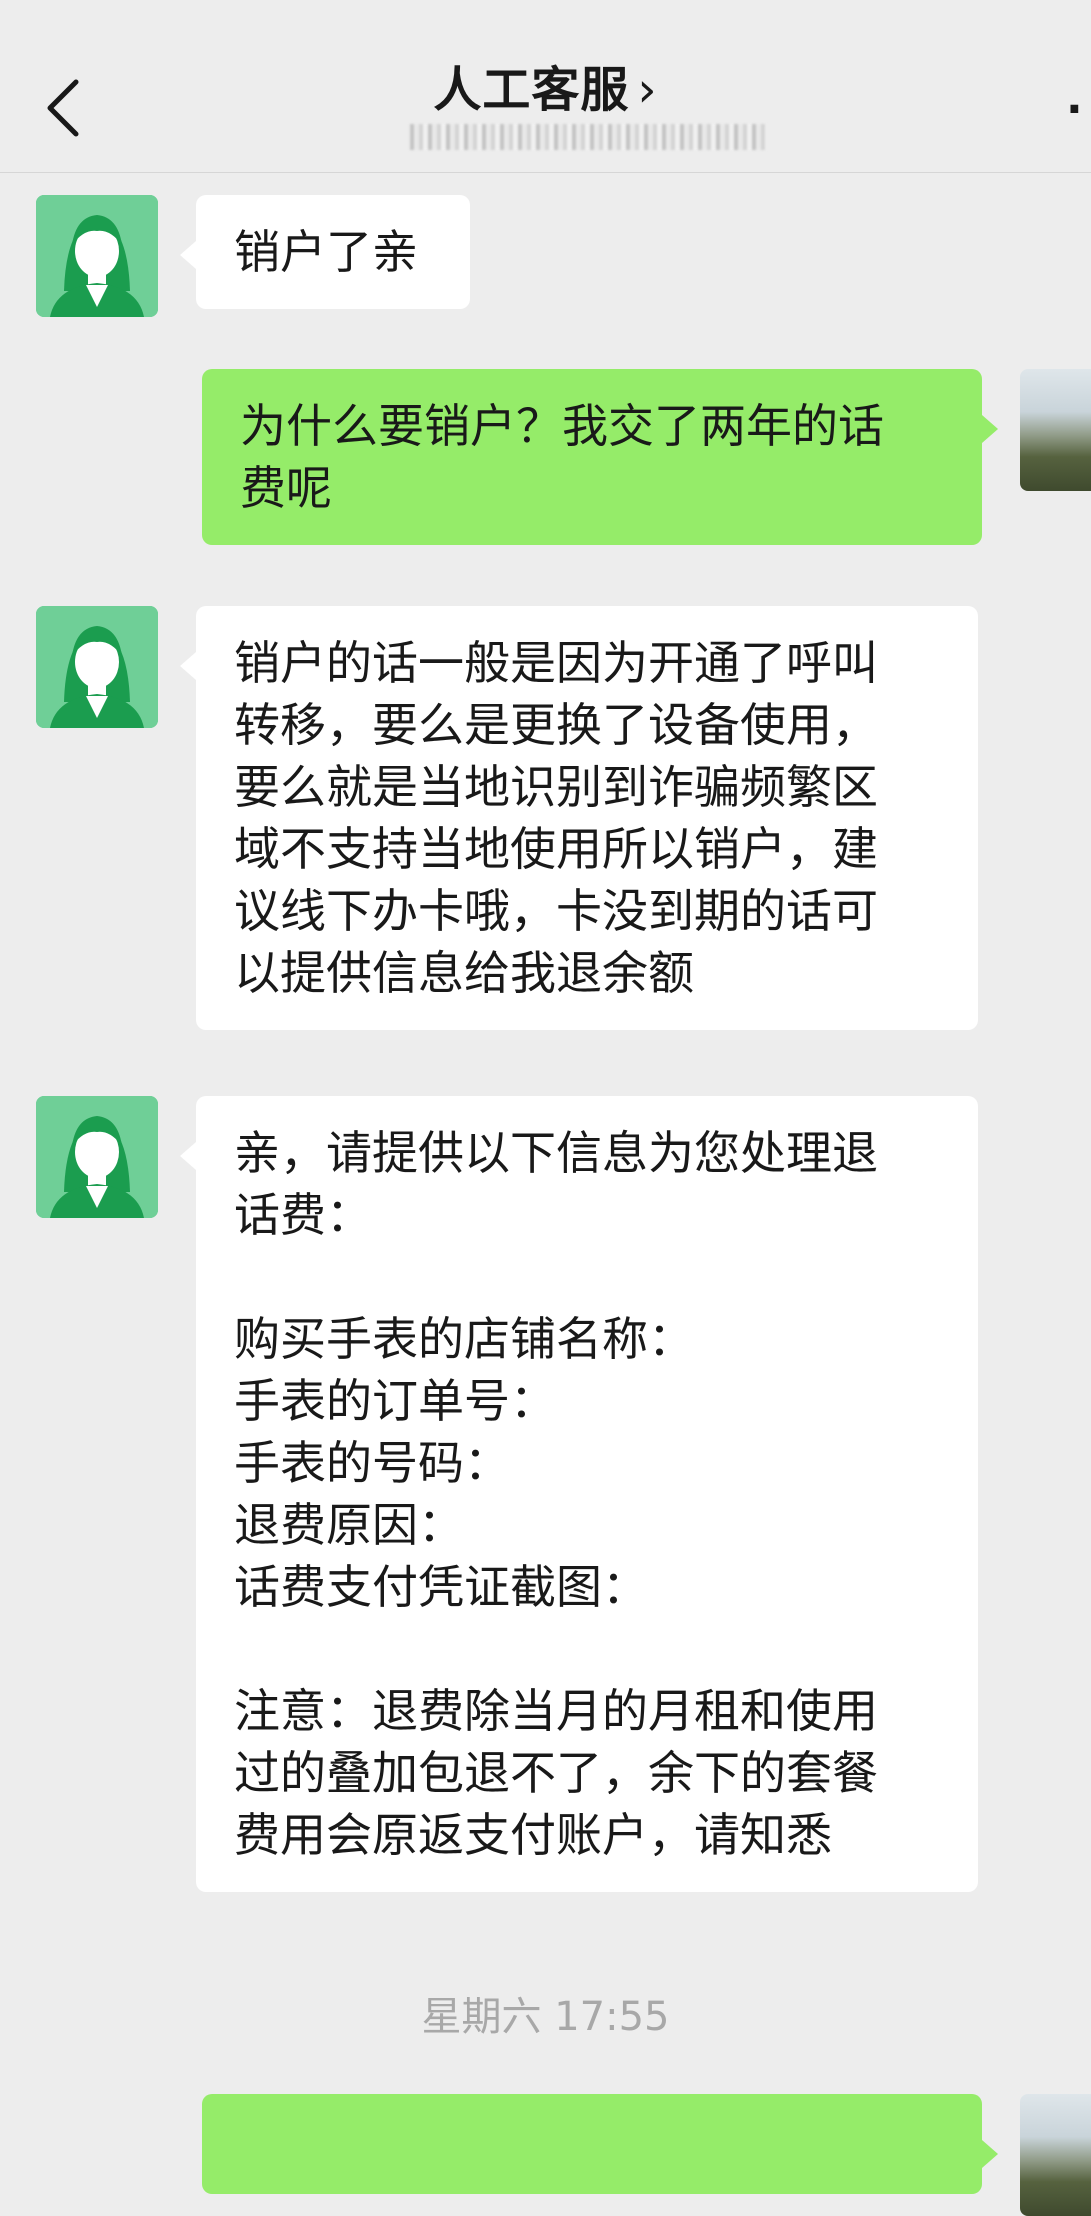 This screenshot has height=2216, width=1091. I want to click on chevron-right-icon: ›, so click(647, 90).